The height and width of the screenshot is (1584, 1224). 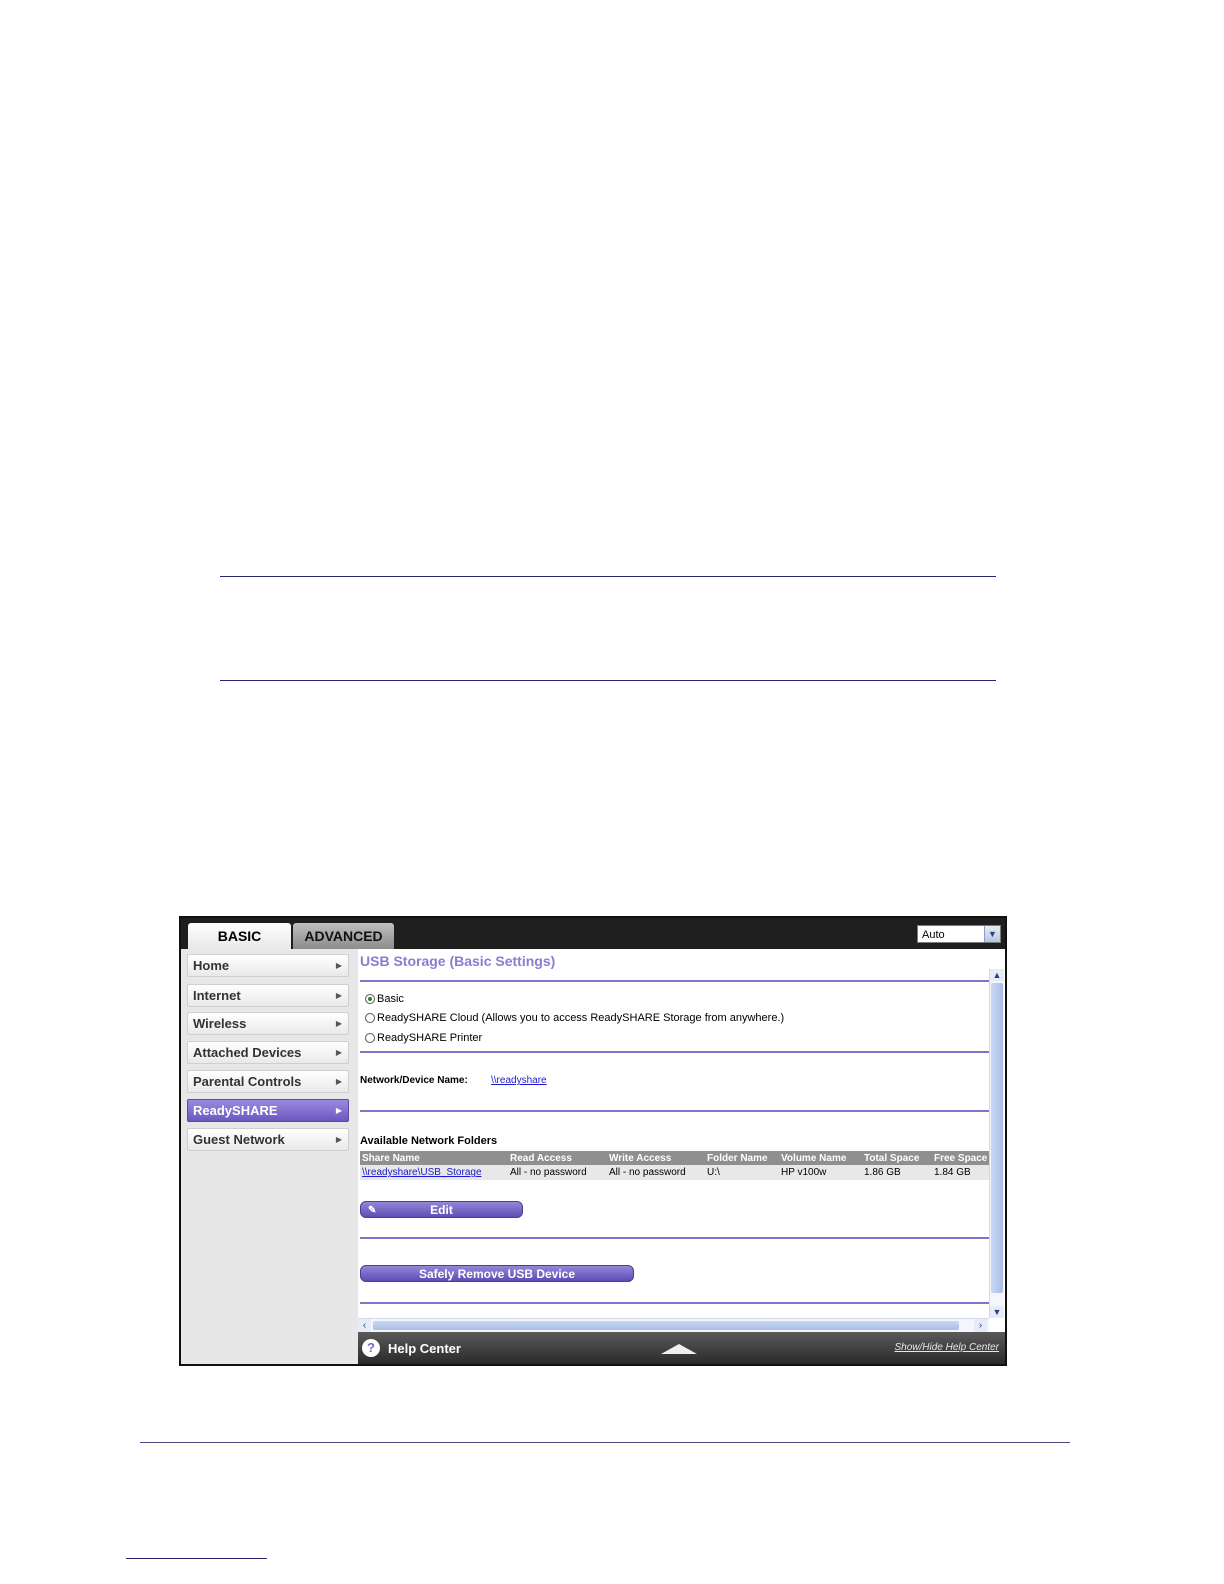 I want to click on show-hide-help-link: Show/Hide Help Center, so click(x=947, y=1347).